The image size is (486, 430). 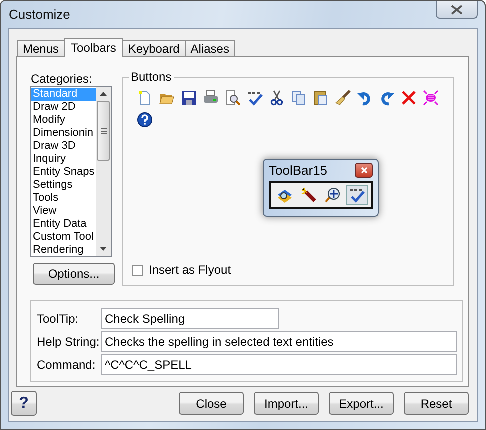 I want to click on list-item: Entity Data, so click(x=63, y=224).